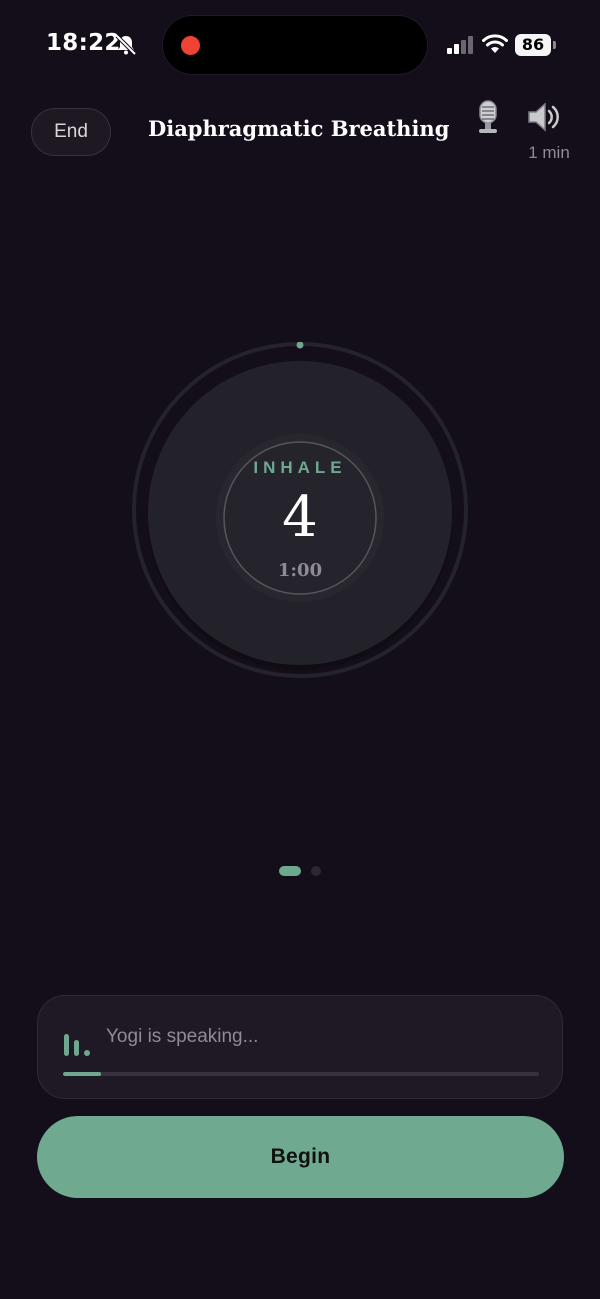  I want to click on microphone-icon, so click(488, 117).